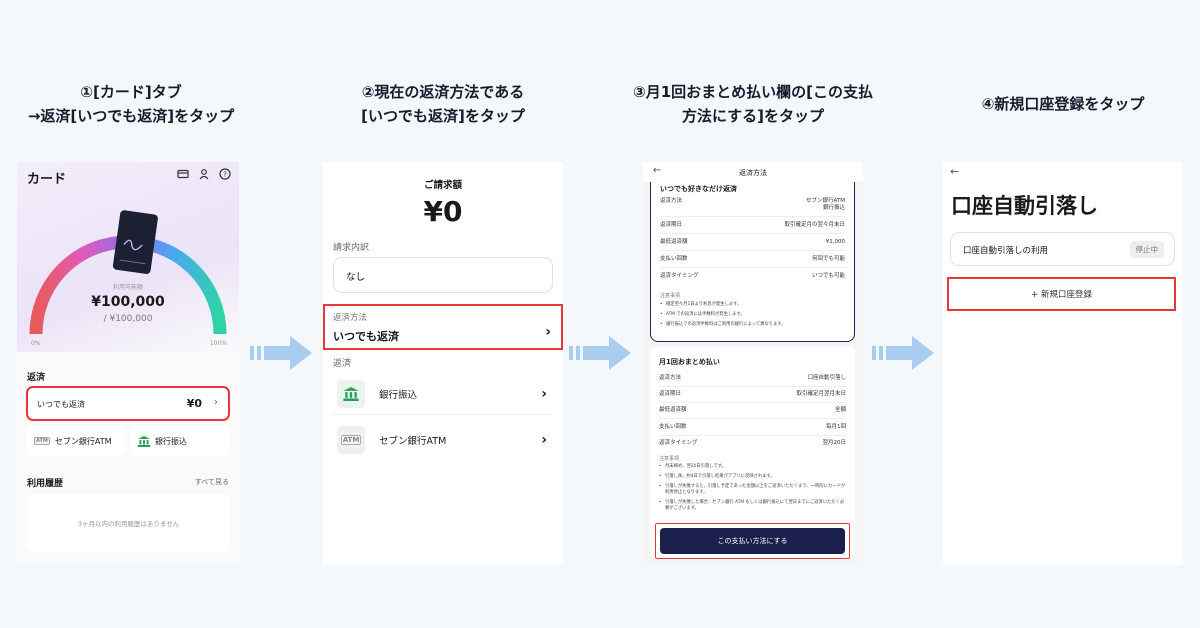 This screenshot has height=628, width=1200. I want to click on info-row: 返済期日 取引確定月の翌々月末日, so click(752, 225).